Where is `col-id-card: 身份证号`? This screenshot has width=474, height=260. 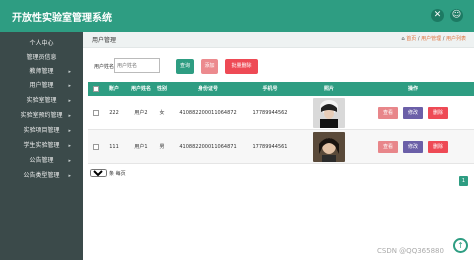
col-id-card: 身份证号 is located at coordinates (207, 89).